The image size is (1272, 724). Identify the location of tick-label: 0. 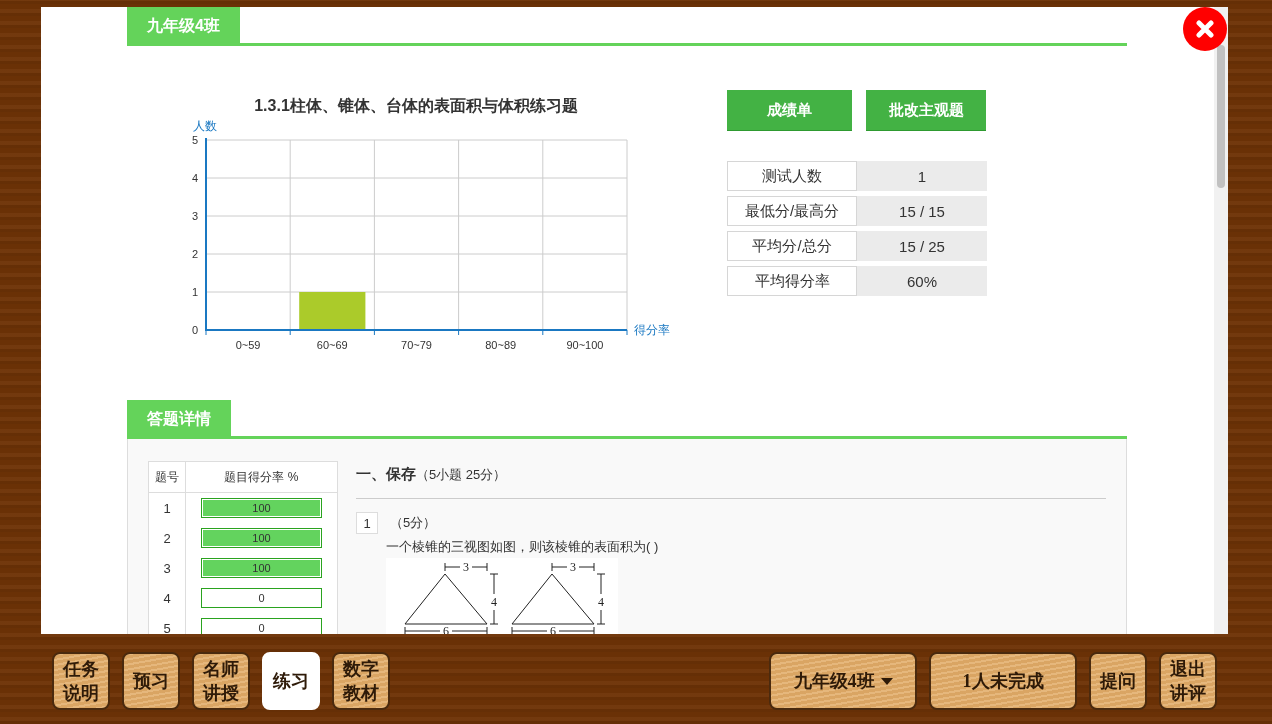
(194, 330).